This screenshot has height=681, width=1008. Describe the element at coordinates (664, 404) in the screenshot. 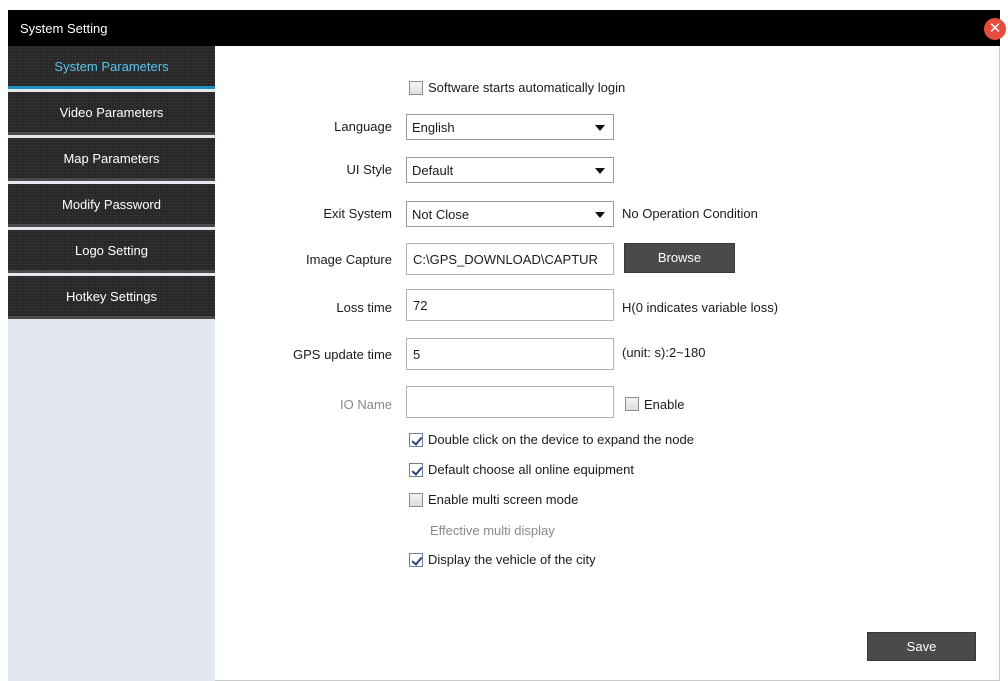

I see `io-enable-label: Enable` at that location.